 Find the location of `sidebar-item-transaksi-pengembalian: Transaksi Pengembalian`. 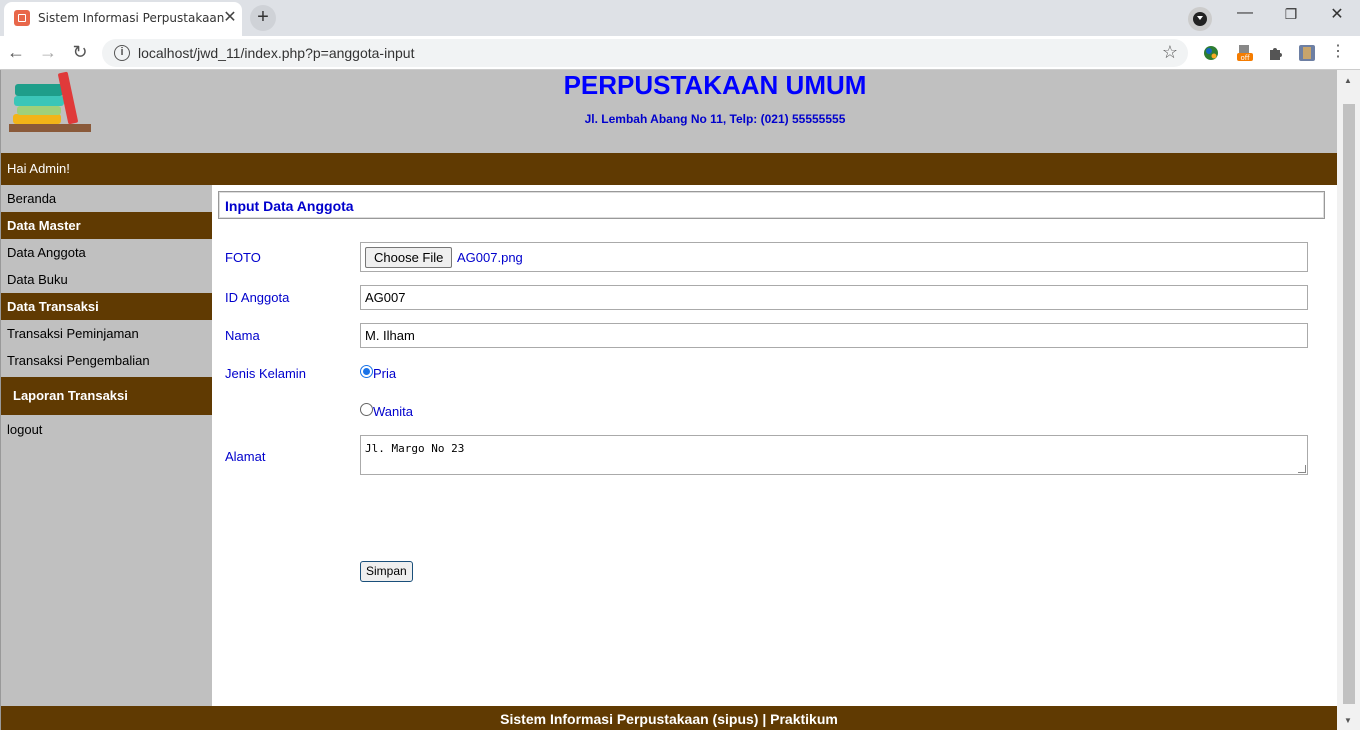

sidebar-item-transaksi-pengembalian: Transaksi Pengembalian is located at coordinates (106, 360).